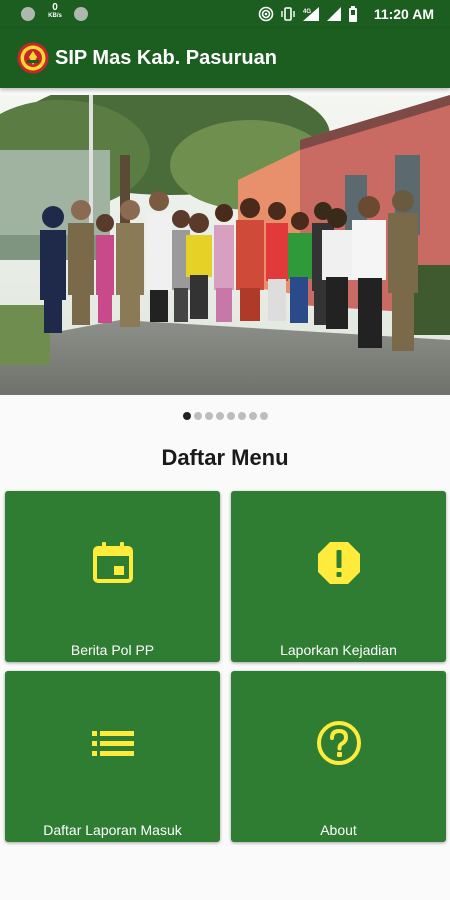 The height and width of the screenshot is (900, 450). I want to click on menu-tile-laporkan-kejadian: Laporkan Kejadian, so click(338, 576).